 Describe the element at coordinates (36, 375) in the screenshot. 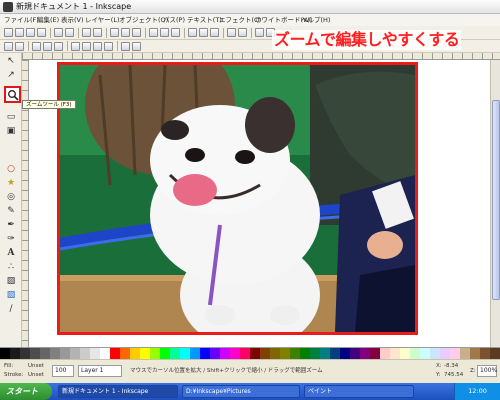

I see `stroke-value: Unset` at that location.